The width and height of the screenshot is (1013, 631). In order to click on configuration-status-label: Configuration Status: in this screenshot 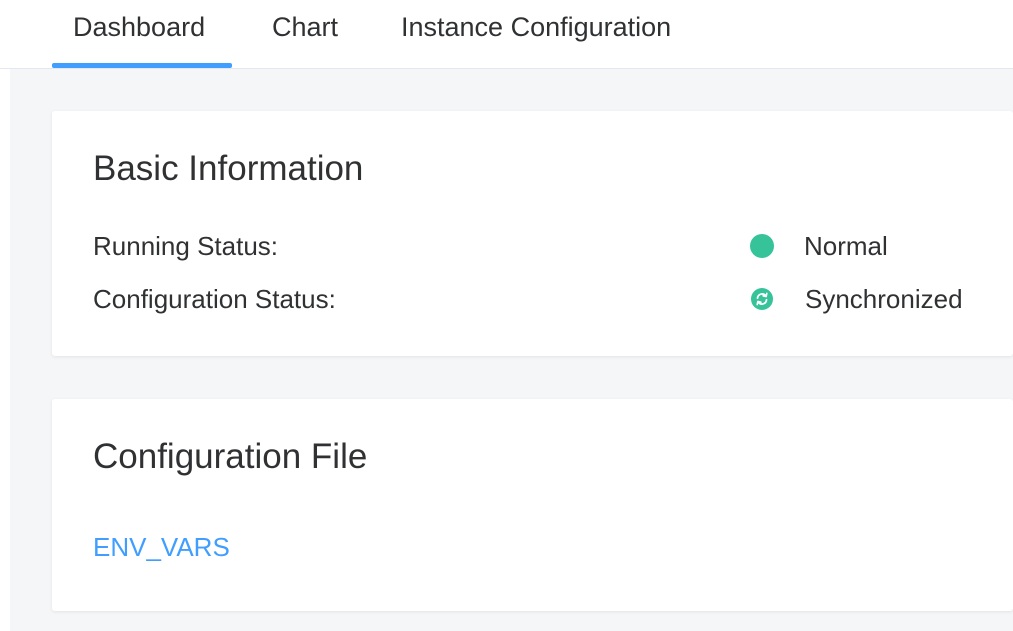, I will do `click(214, 299)`.